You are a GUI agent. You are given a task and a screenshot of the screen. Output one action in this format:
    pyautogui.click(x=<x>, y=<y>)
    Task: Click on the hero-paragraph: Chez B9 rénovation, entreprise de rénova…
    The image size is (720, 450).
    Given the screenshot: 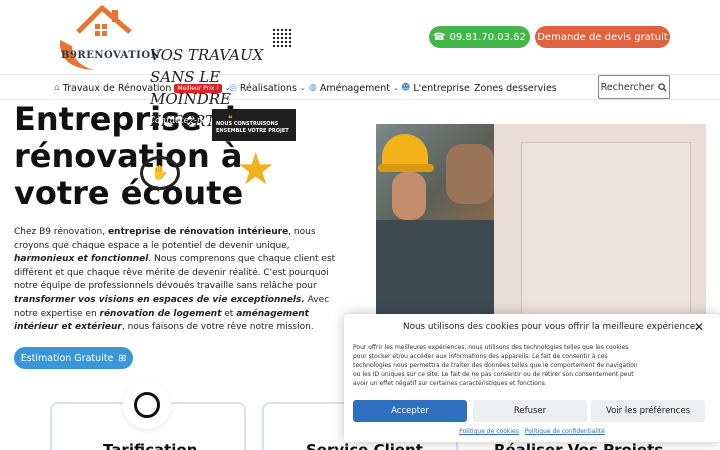 What is the action you would take?
    pyautogui.click(x=175, y=280)
    